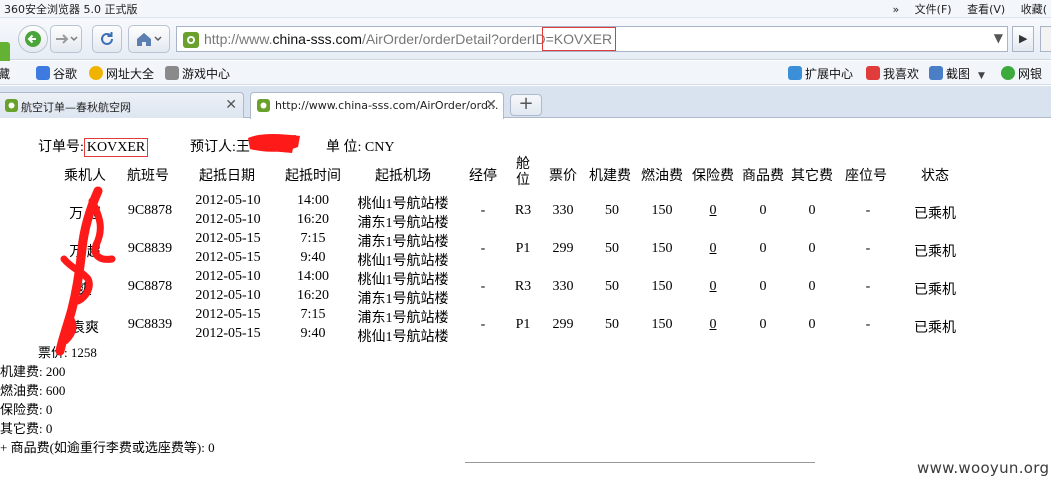  I want to click on column-header: 保险费, so click(713, 176).